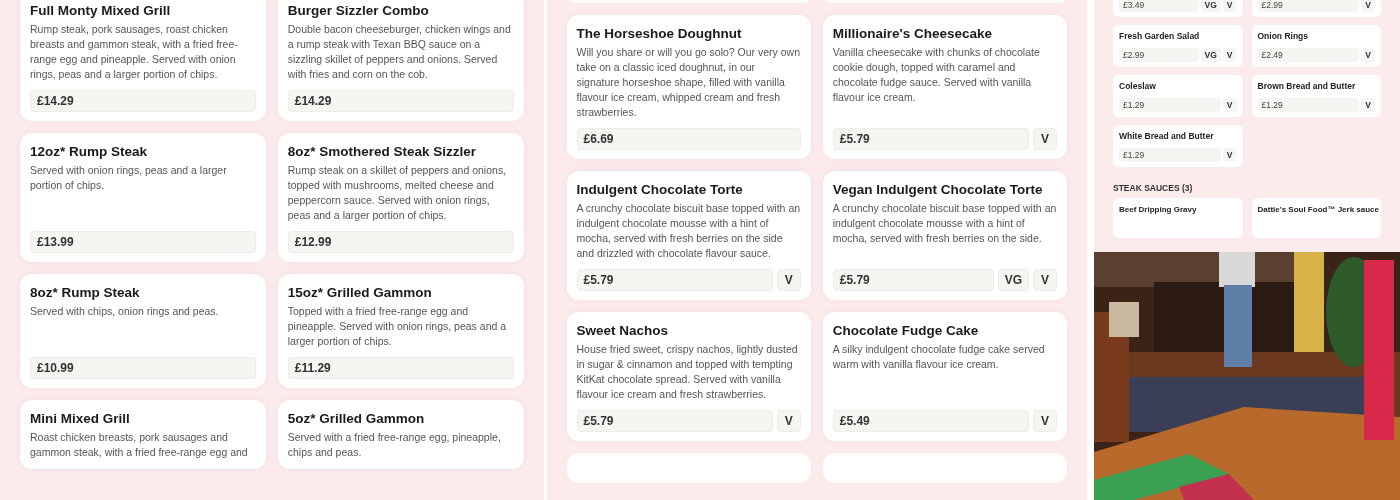 The height and width of the screenshot is (500, 1400). I want to click on dish-description: Served with a fried free-range egg, pineapple, chips and peas., so click(394, 445).